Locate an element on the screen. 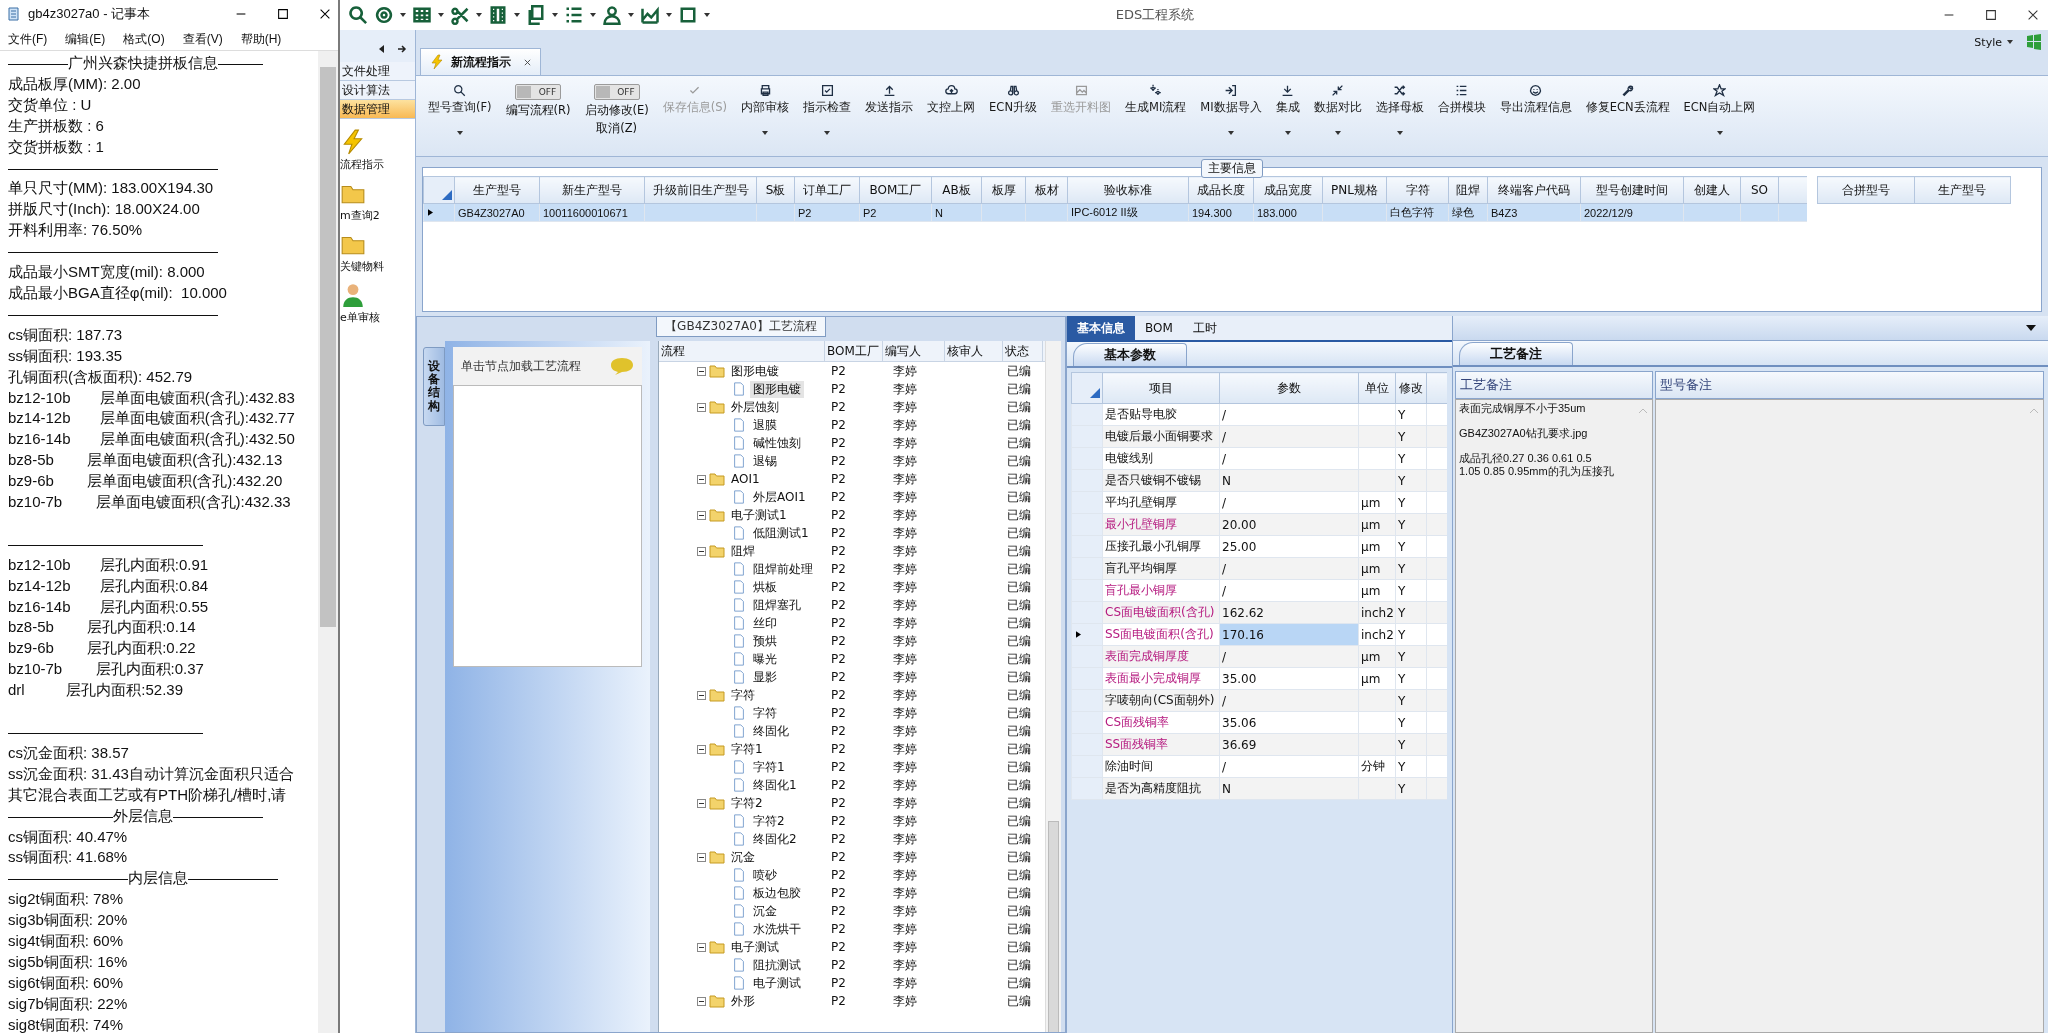 This screenshot has height=1033, width=2048. column-header: 项目 is located at coordinates (1161, 388).